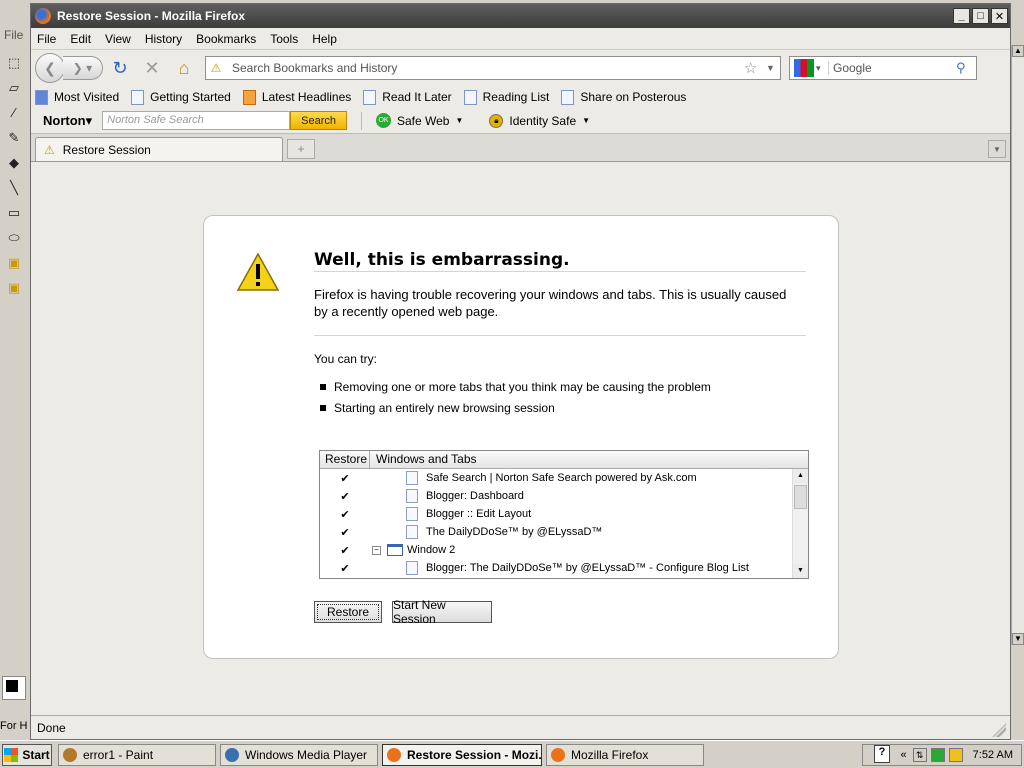 The image size is (1024, 768). What do you see at coordinates (564, 532) in the screenshot?
I see `tree-row: ✔ The DailyDDoSe™ by @ELyssaD™` at bounding box center [564, 532].